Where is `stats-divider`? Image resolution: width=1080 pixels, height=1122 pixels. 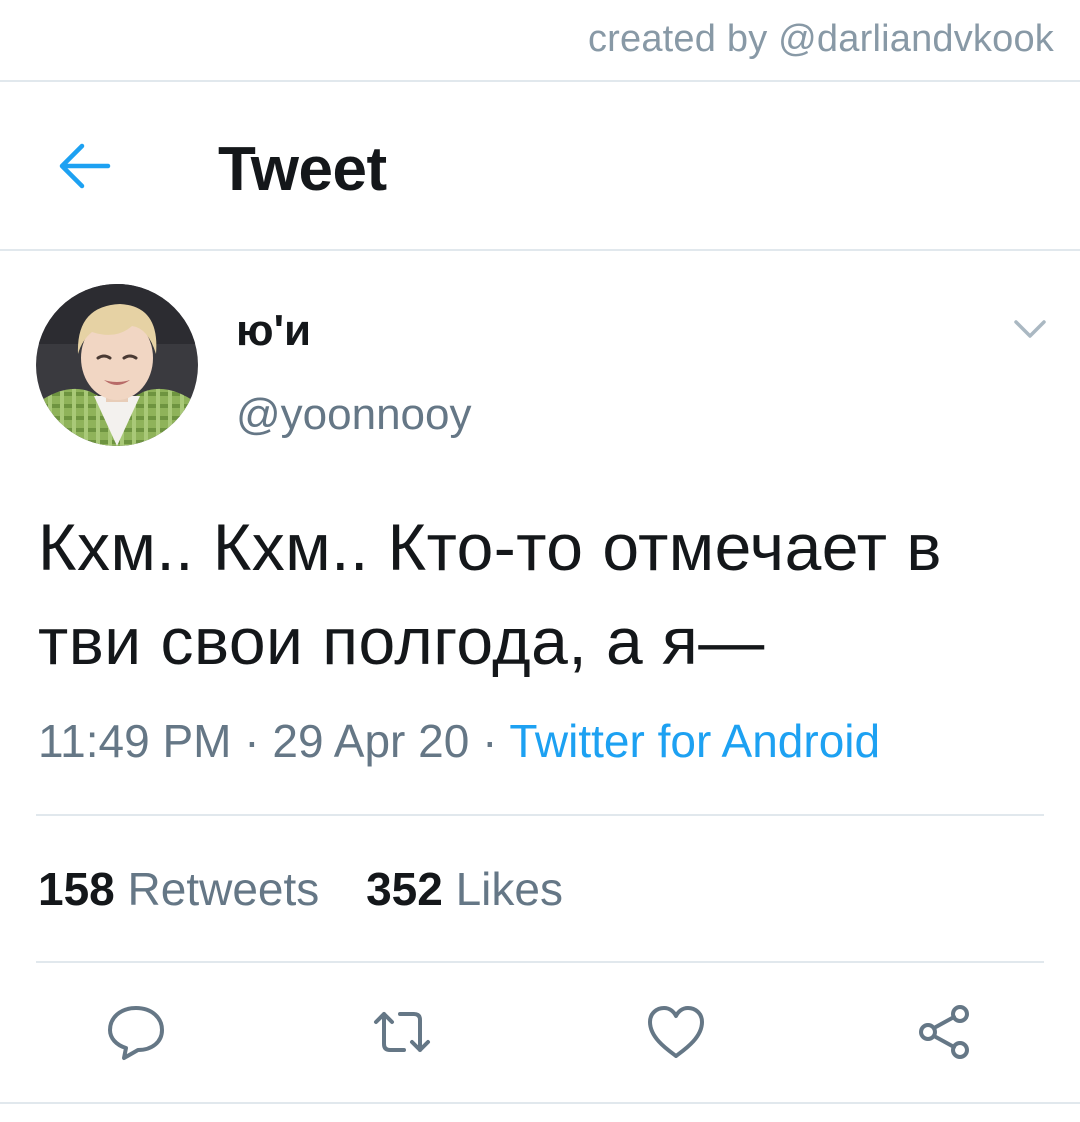
stats-divider is located at coordinates (540, 962).